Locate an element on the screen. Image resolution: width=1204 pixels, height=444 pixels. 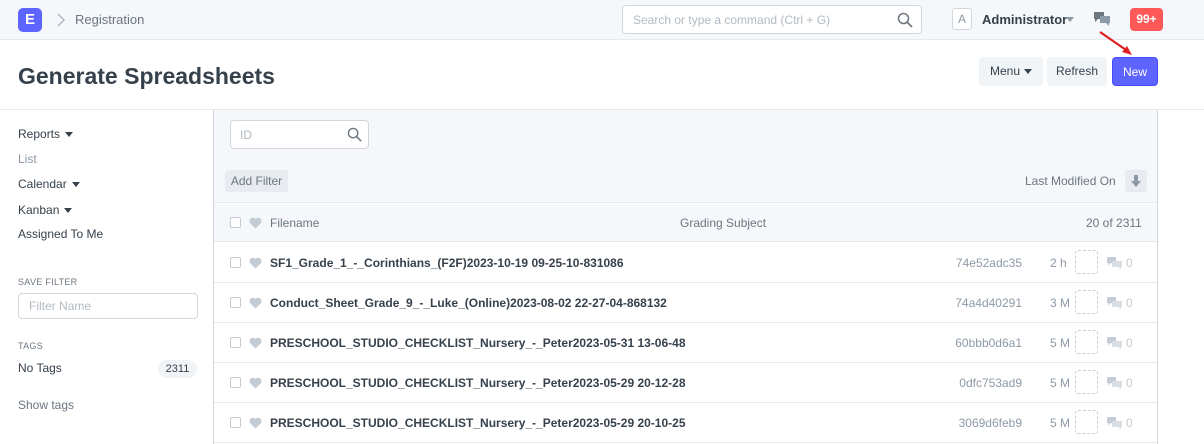
sidebar-item-reports: Reports is located at coordinates (46, 134).